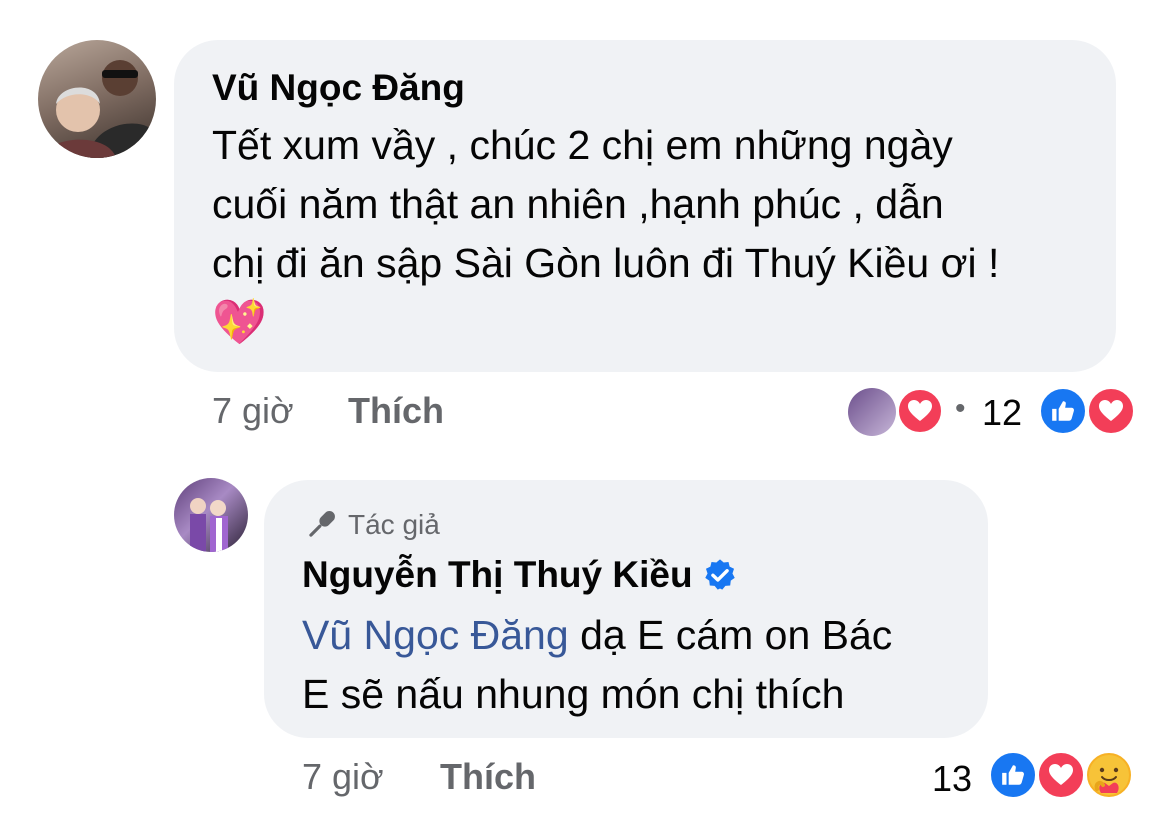  Describe the element at coordinates (338, 88) in the screenshot. I see `comment-author-name: Vũ Ngọc Đăng` at that location.